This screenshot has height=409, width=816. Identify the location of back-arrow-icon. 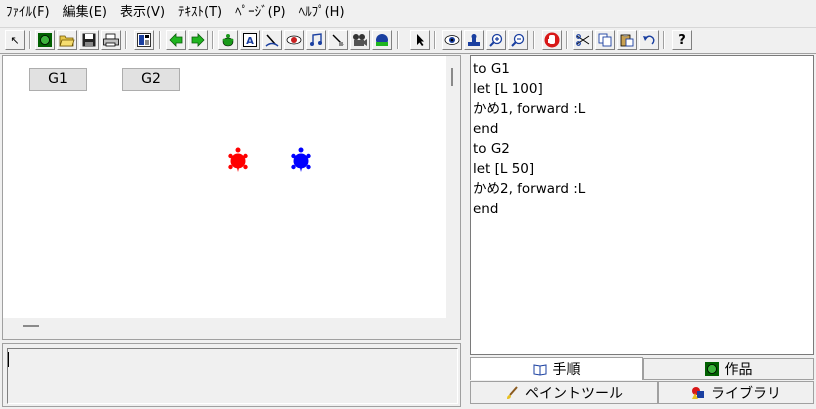
(176, 40).